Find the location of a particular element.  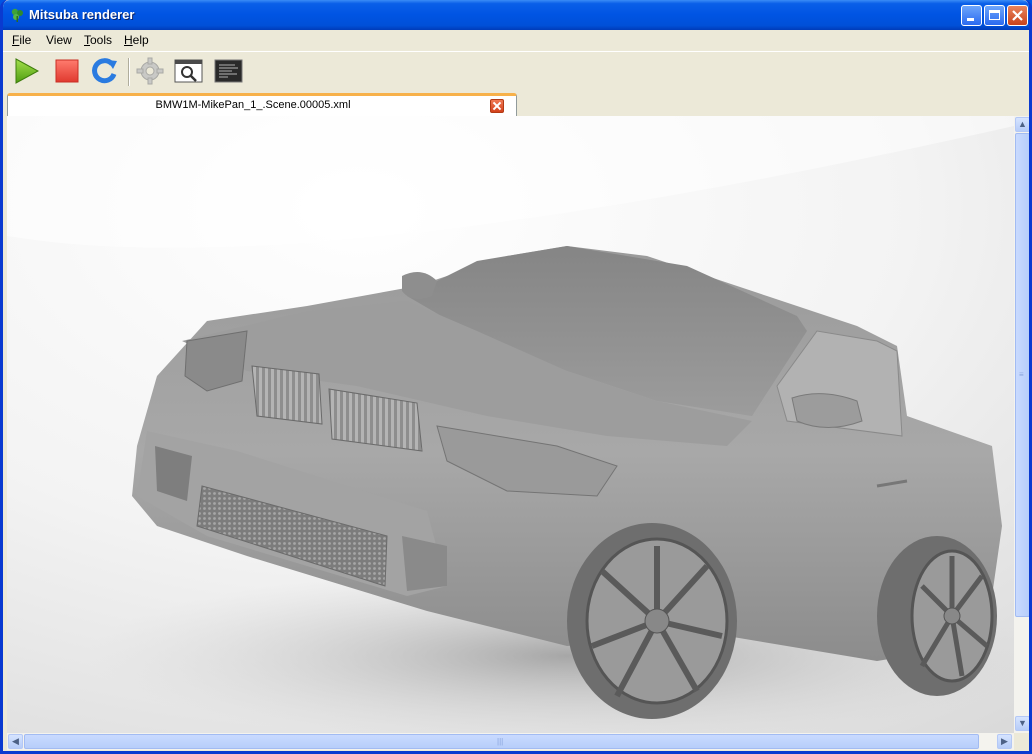

close-icon is located at coordinates (1017, 15).